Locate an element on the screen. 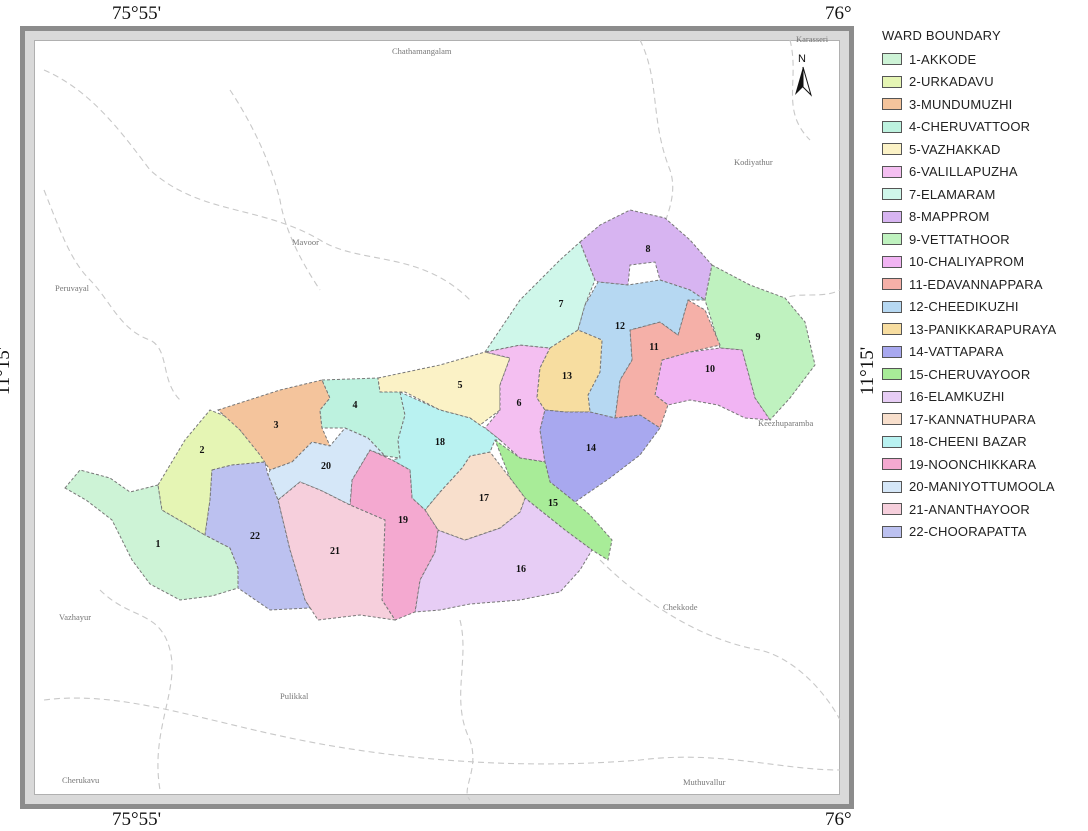 The width and height of the screenshot is (1088, 831). legend-item: 15-CHERUVAYOOR is located at coordinates (982, 374).